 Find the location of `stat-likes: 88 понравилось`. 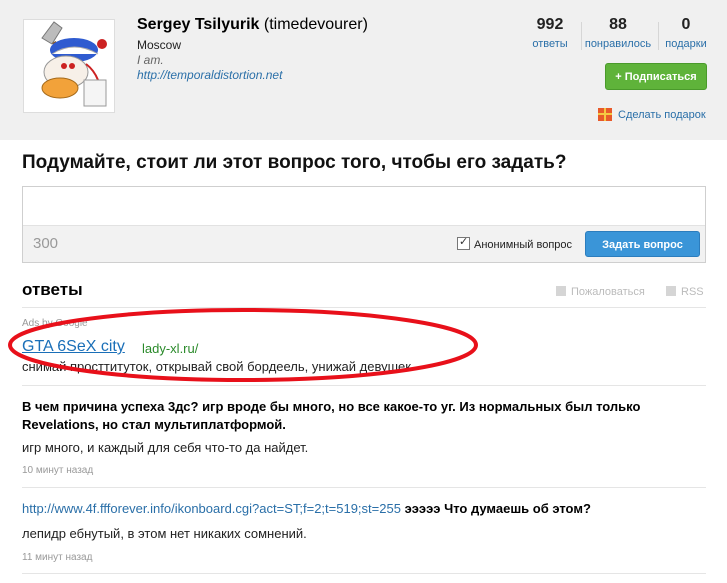

stat-likes: 88 понравилось is located at coordinates (618, 33).